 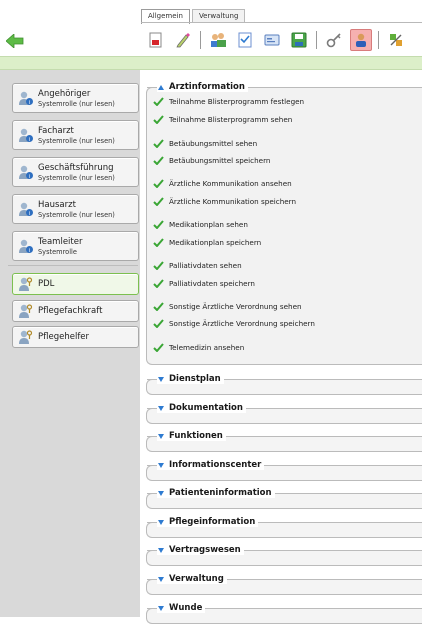 I want to click on role-name: Pflegehelfer, so click(x=64, y=337).